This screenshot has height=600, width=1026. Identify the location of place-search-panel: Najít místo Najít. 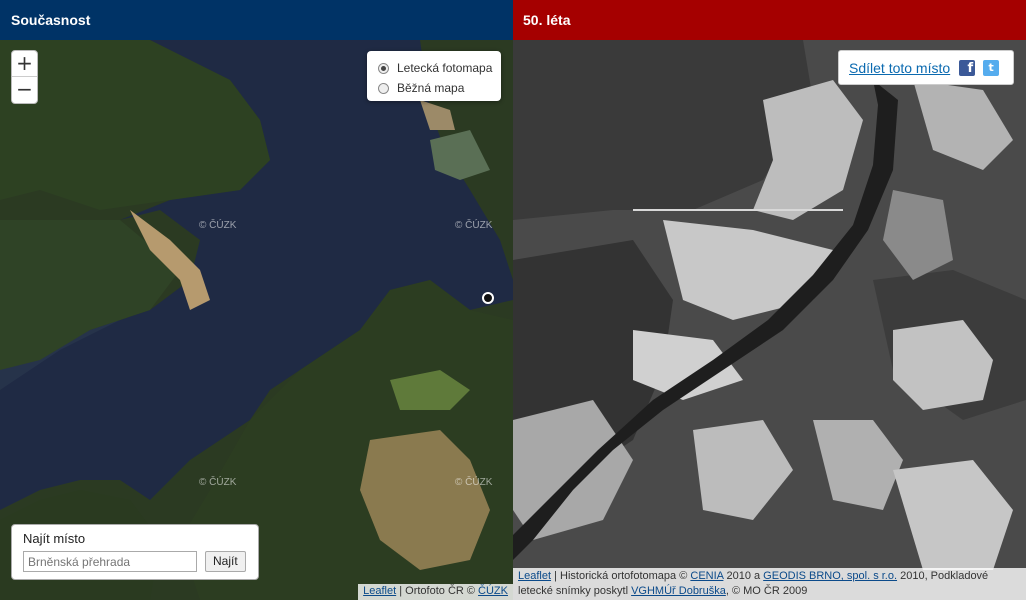
(135, 552).